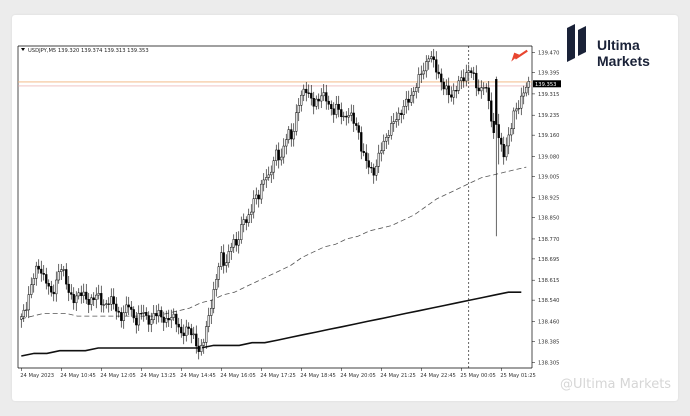 Image resolution: width=690 pixels, height=416 pixels. What do you see at coordinates (23, 49) in the screenshot?
I see `symbol-dropdown-icon` at bounding box center [23, 49].